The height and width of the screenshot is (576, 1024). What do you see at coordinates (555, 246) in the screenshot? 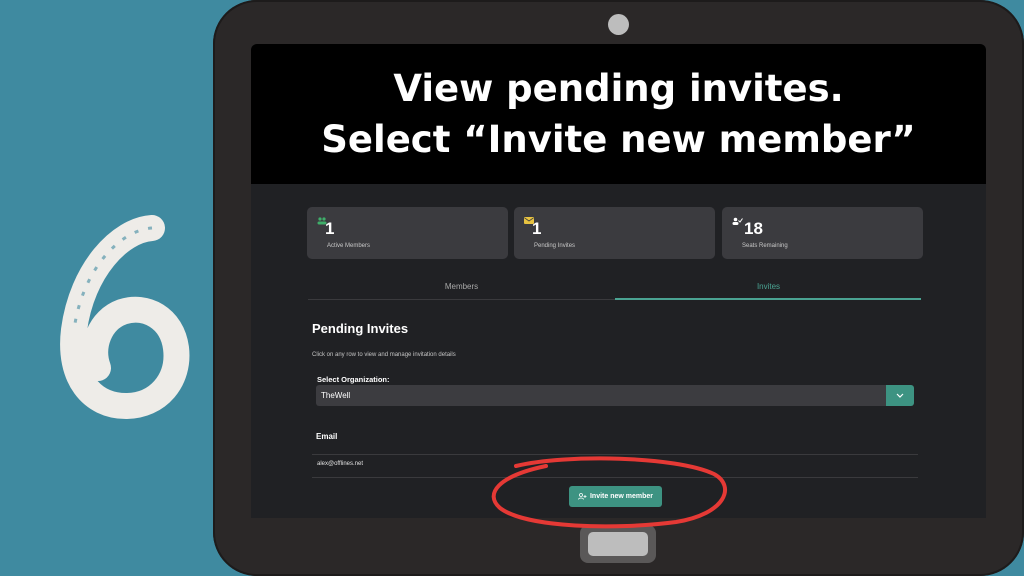
I see `stat-label: Pending Invites` at bounding box center [555, 246].